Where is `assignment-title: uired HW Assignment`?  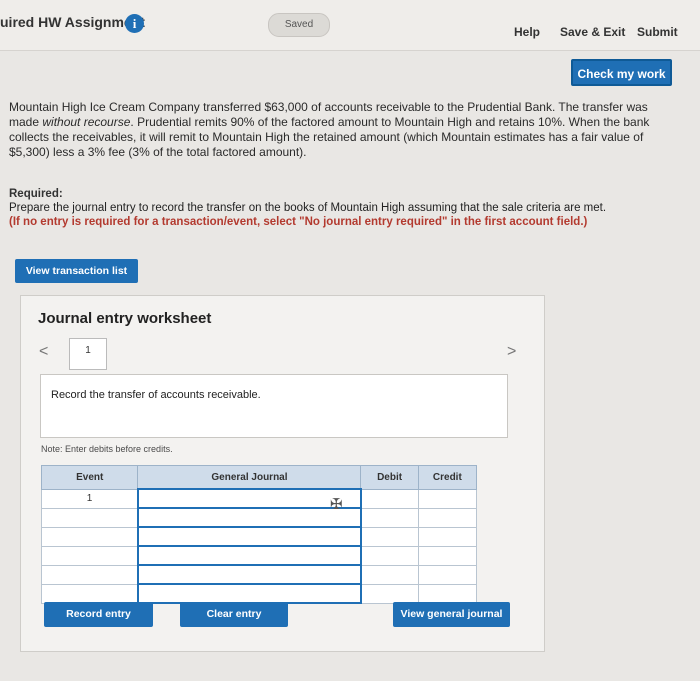
assignment-title: uired HW Assignment is located at coordinates (72, 22).